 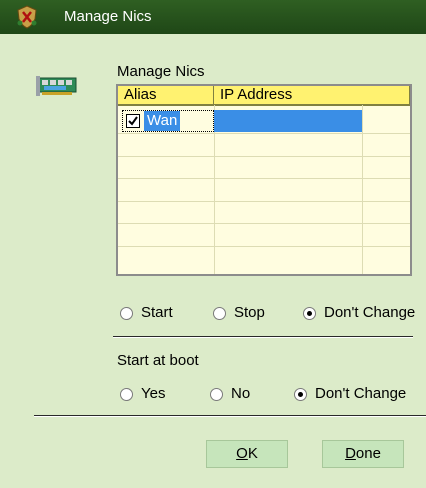 What do you see at coordinates (157, 312) in the screenshot?
I see `radio-start-label: Start` at bounding box center [157, 312].